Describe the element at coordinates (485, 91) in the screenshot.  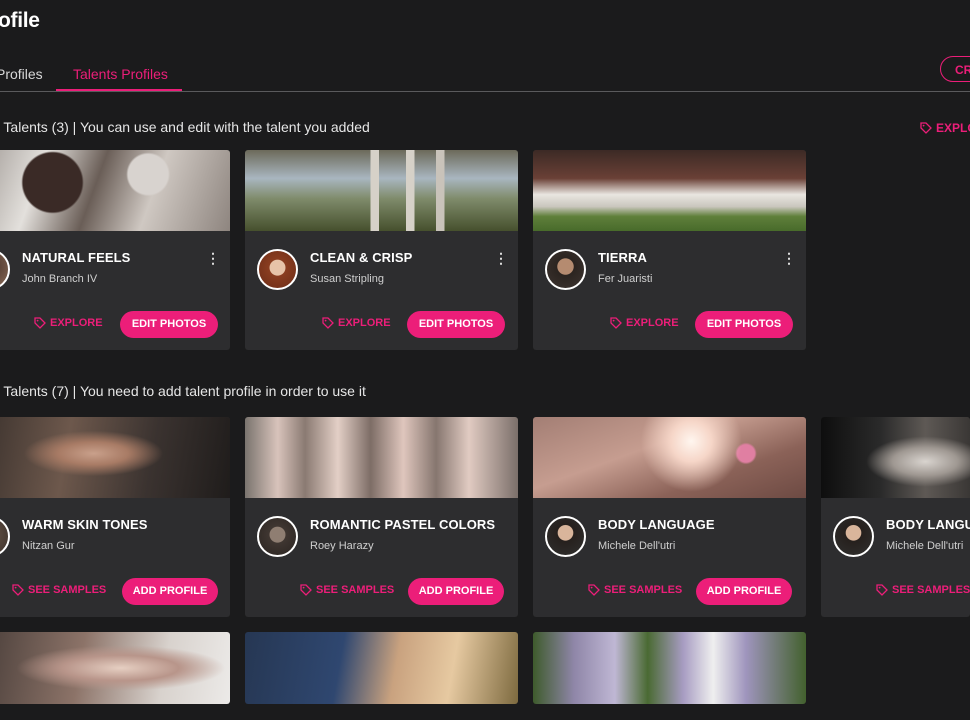
I see `tabs-divider` at that location.